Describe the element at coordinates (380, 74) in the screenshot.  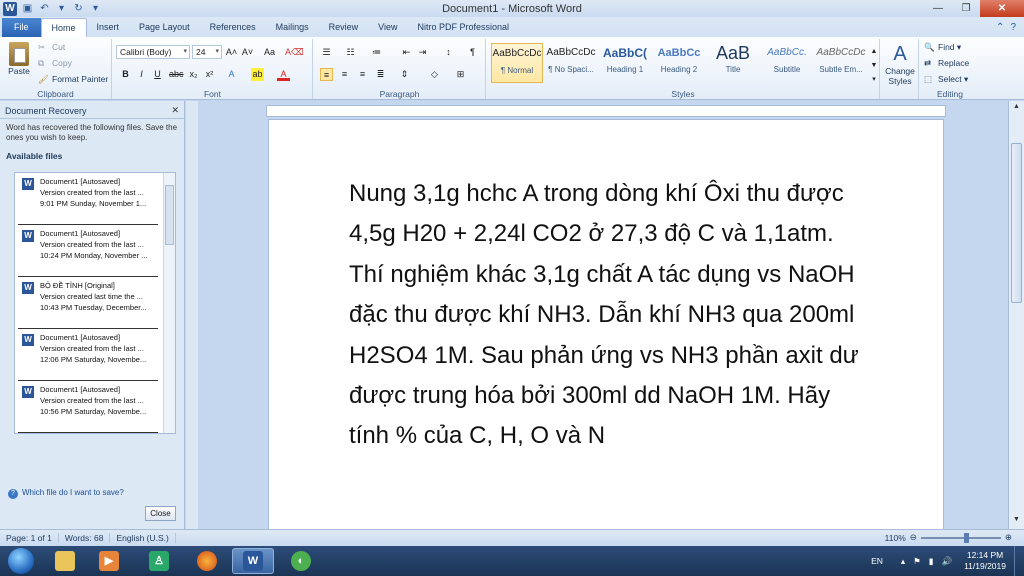
I see `justify-icon: ≣` at that location.